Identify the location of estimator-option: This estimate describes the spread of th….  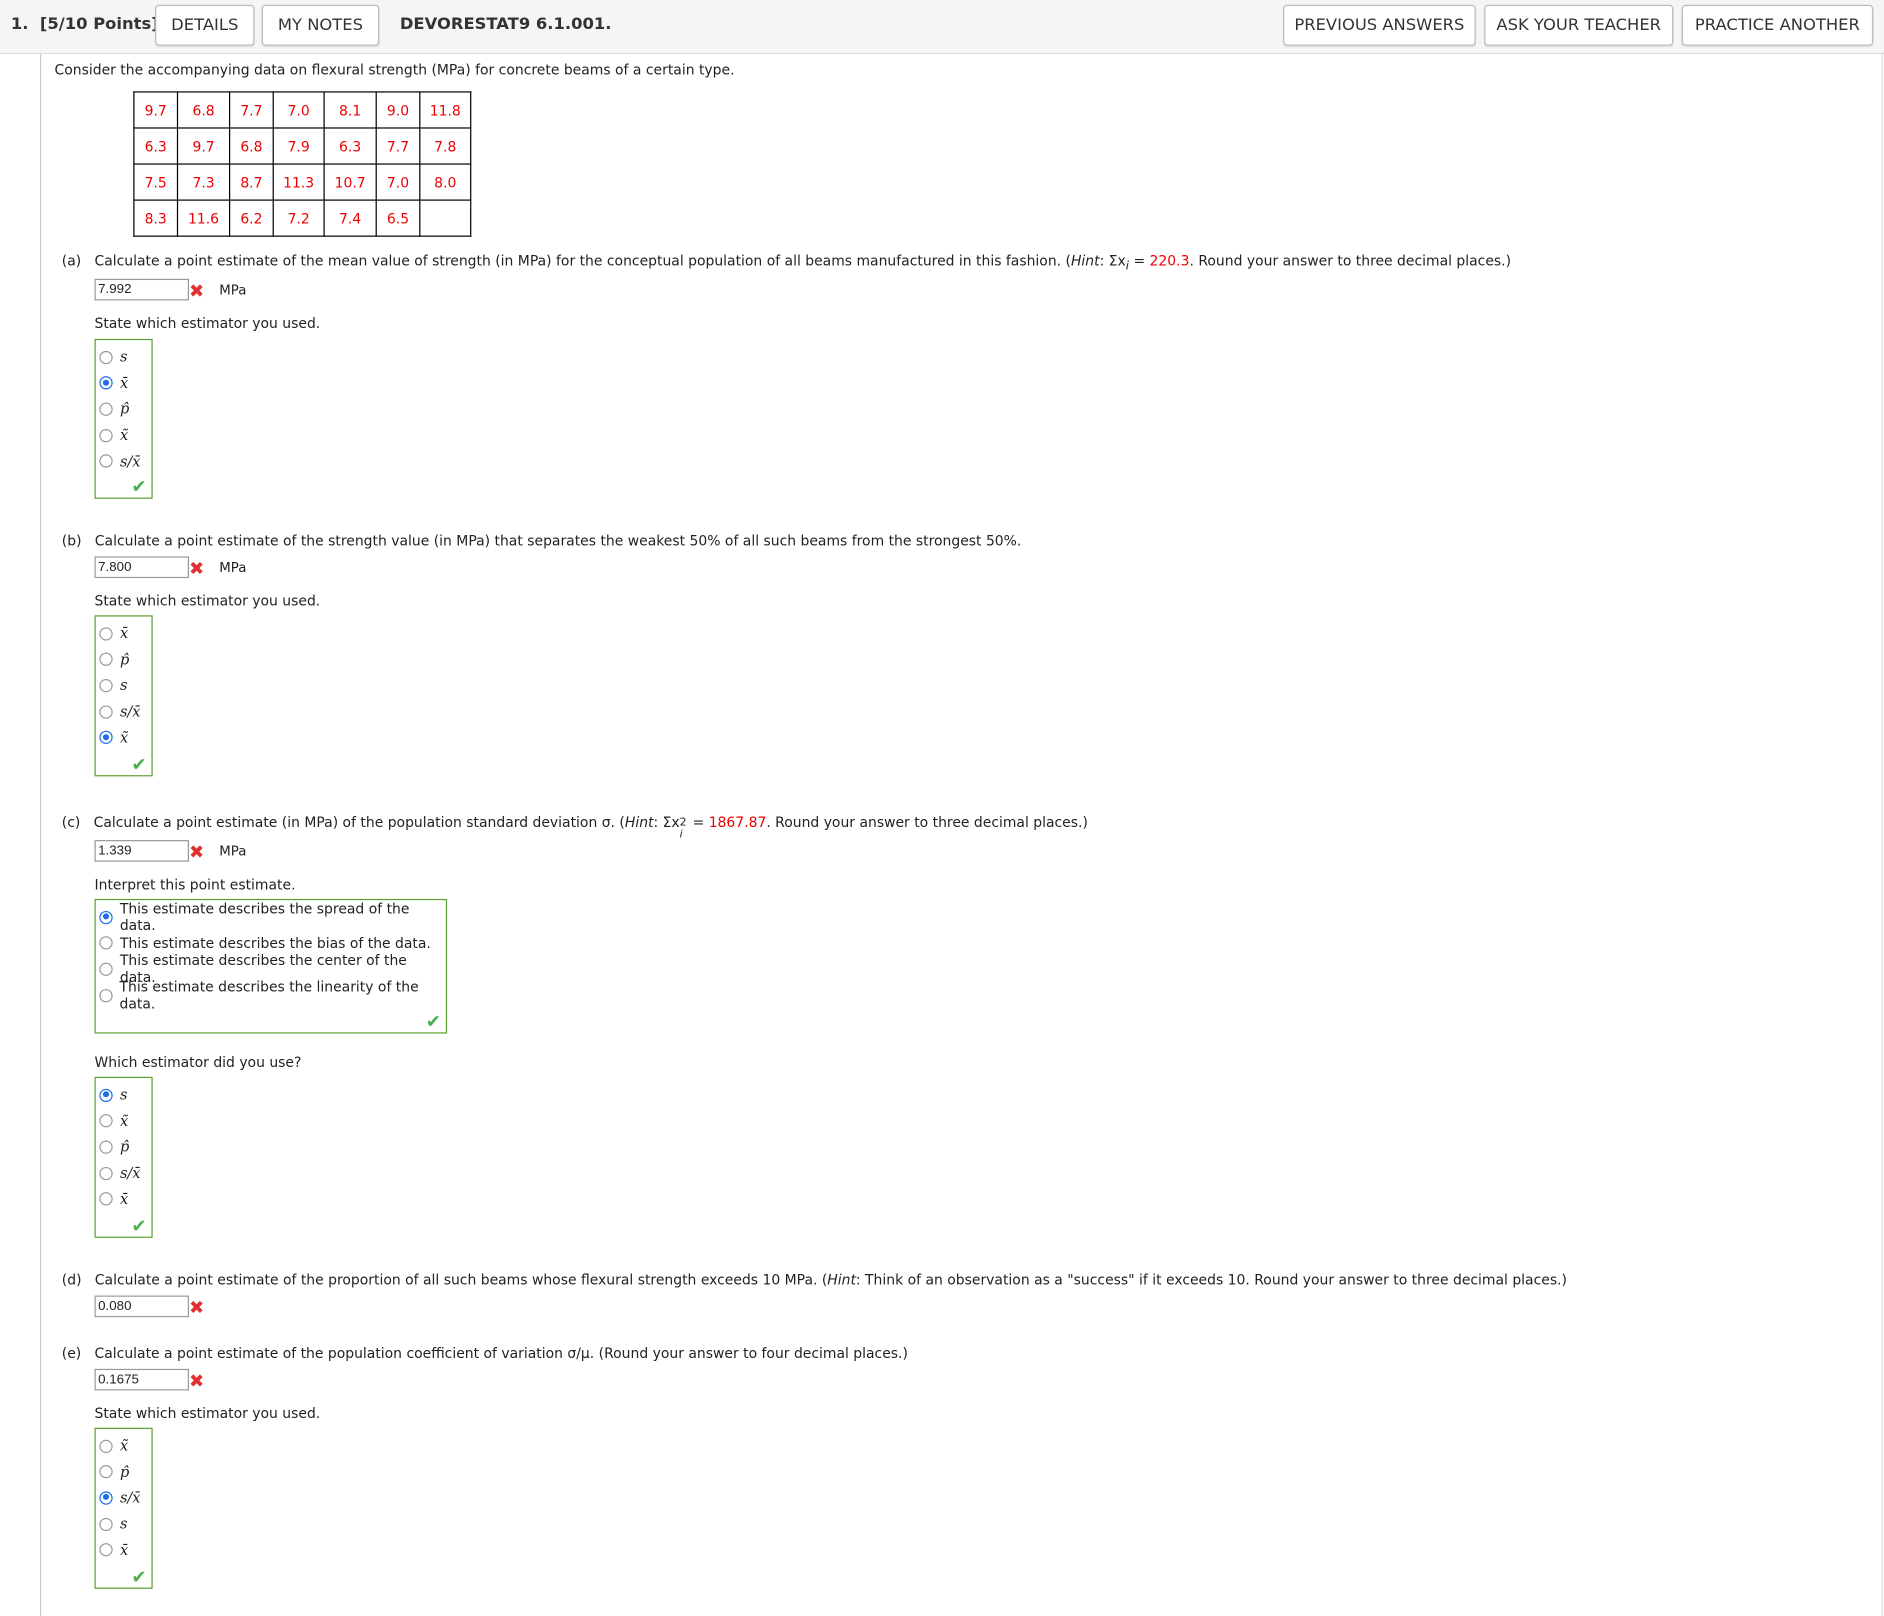
(272, 917).